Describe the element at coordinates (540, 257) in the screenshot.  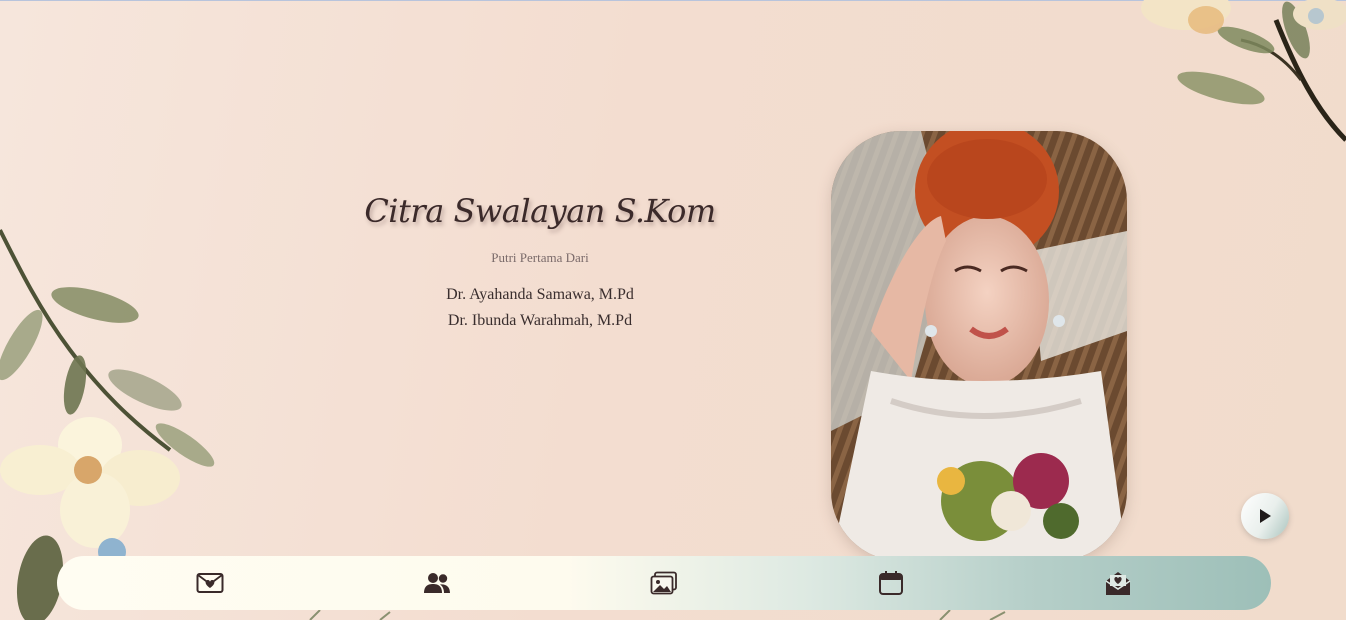
I see `bride-subtitle: Putri Pertama Dari` at that location.